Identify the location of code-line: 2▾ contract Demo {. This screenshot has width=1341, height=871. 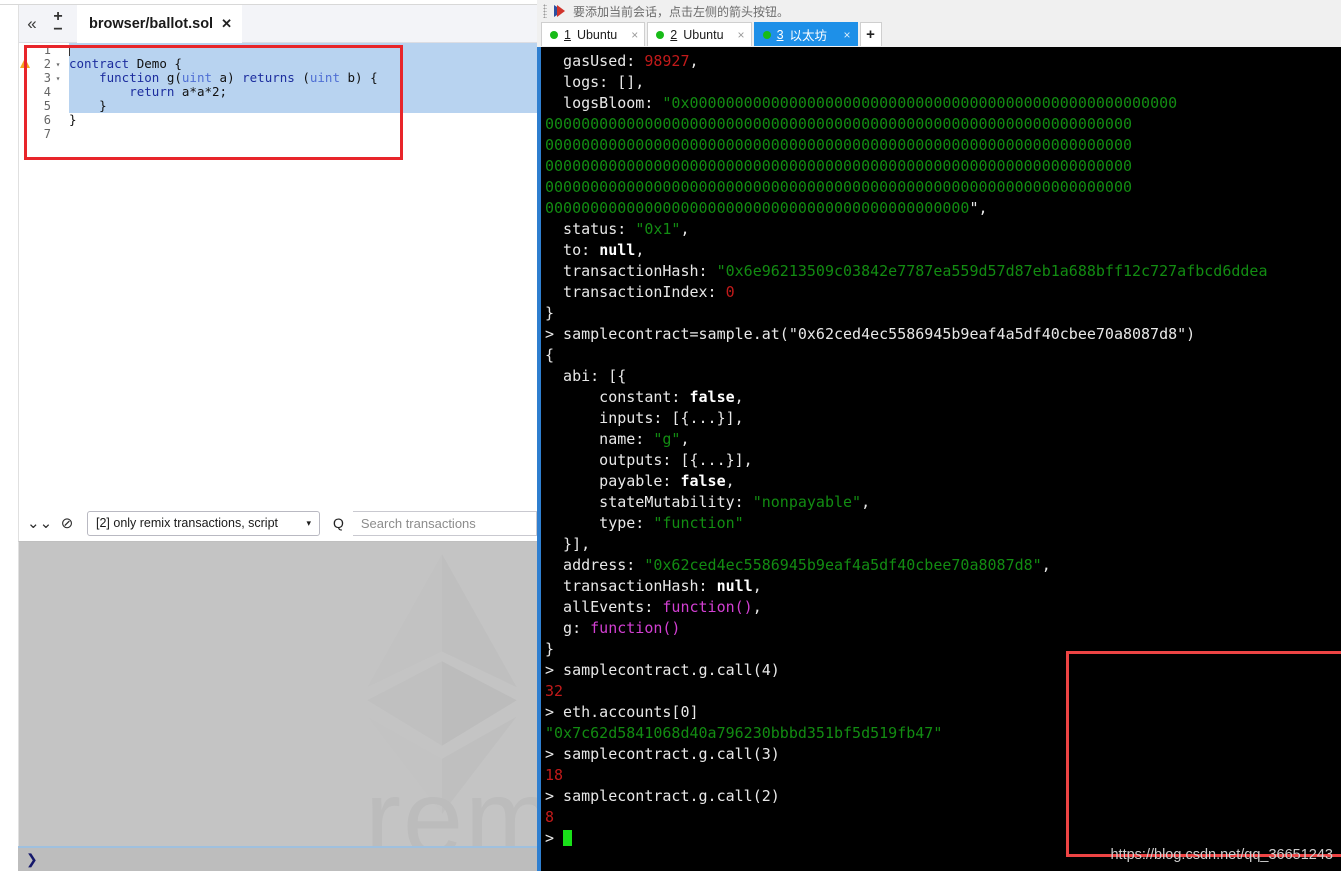
(278, 64).